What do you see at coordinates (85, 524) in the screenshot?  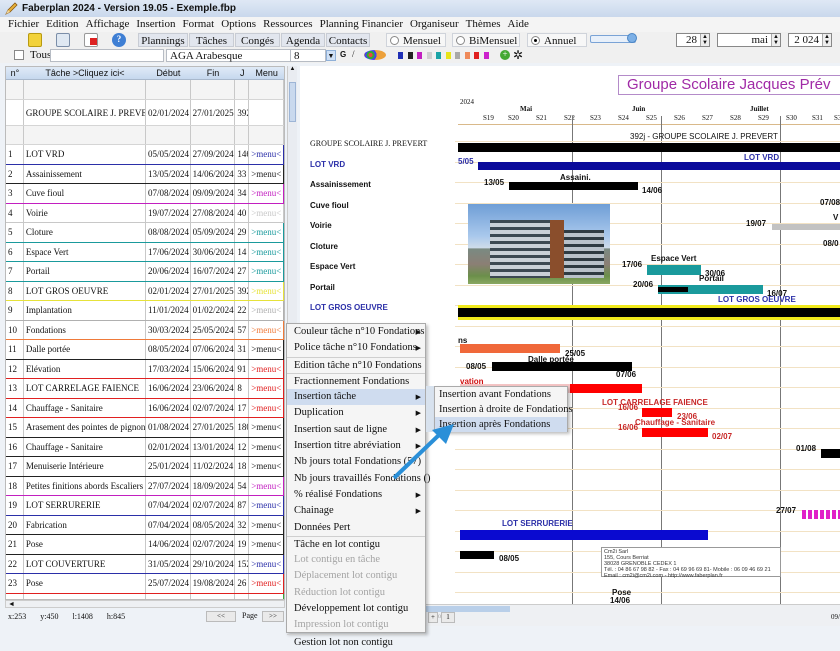 I see `row-task: Fabrication` at bounding box center [85, 524].